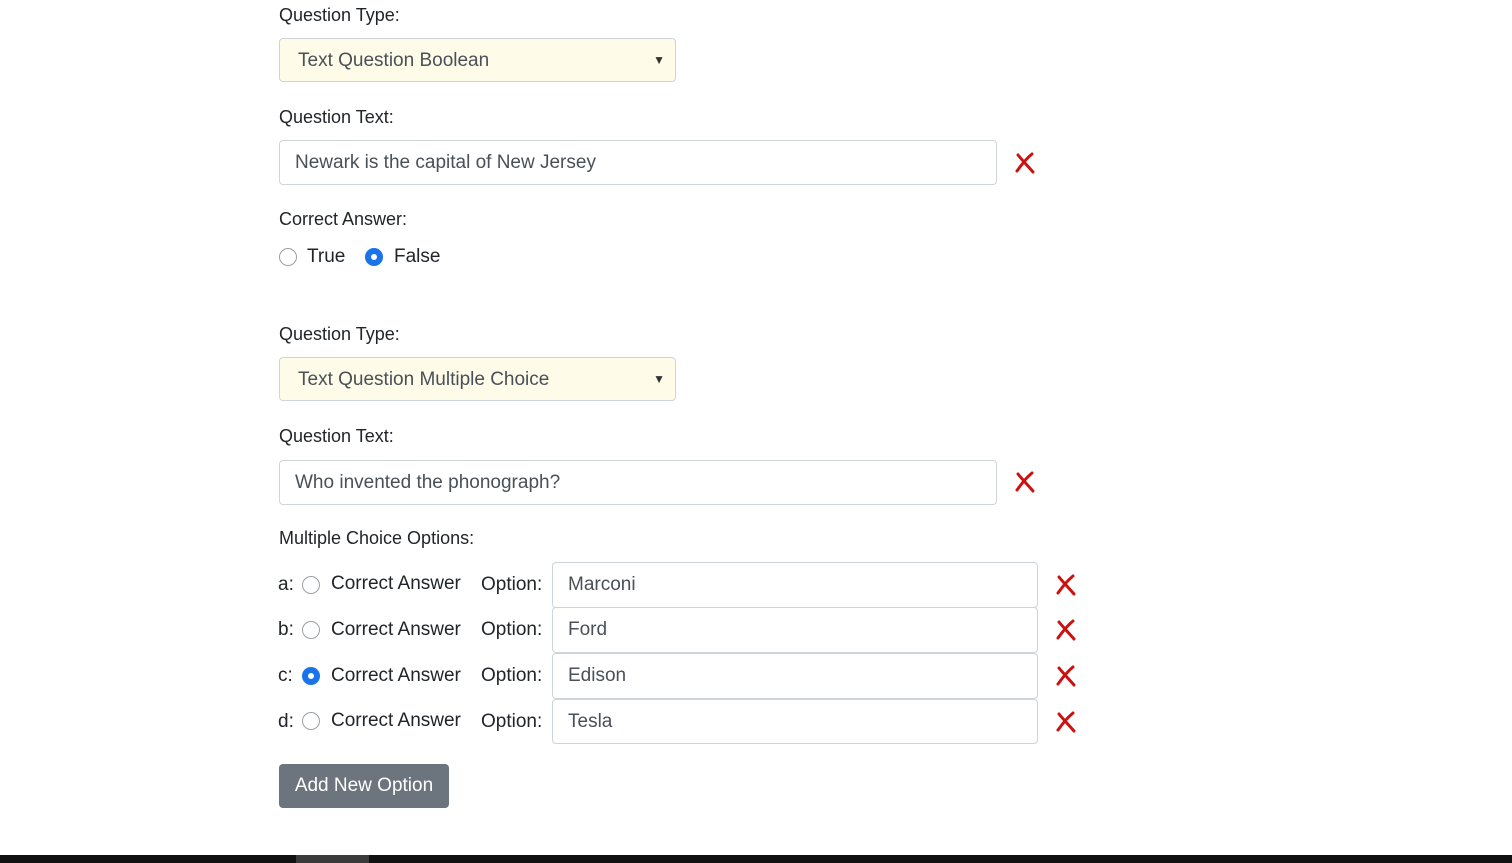 Image resolution: width=1512 pixels, height=863 pixels. What do you see at coordinates (417, 256) in the screenshot?
I see `radio-false-label: False` at bounding box center [417, 256].